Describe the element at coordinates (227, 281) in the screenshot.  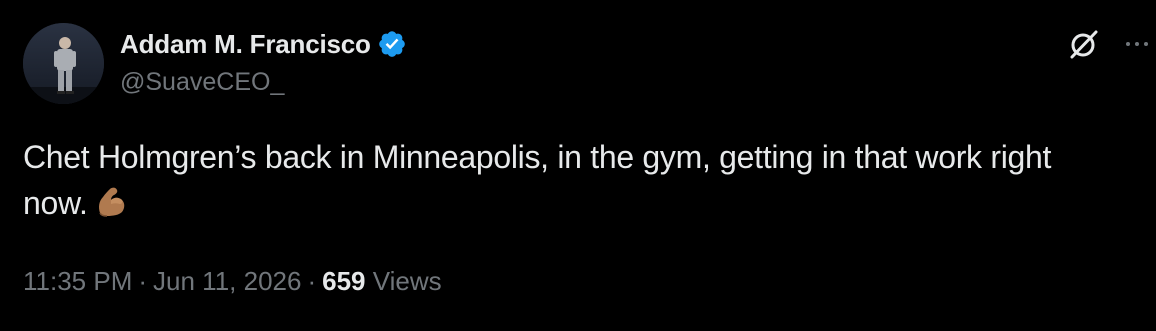
I see `tweet-date: Jun 11, 2026` at that location.